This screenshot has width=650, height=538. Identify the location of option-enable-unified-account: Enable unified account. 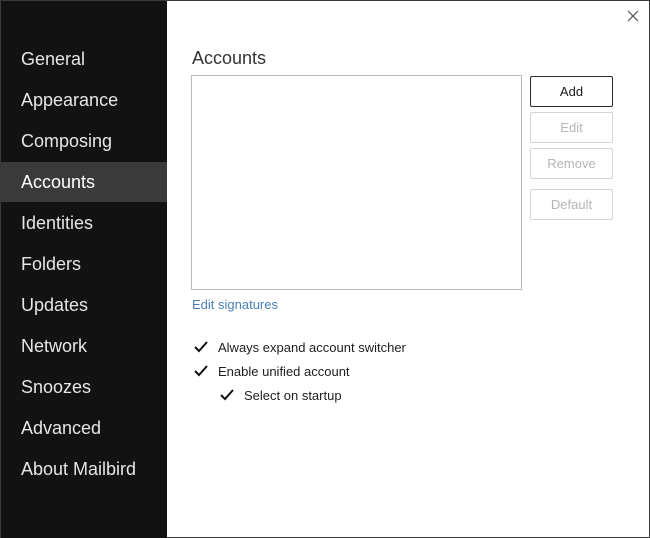
(271, 371).